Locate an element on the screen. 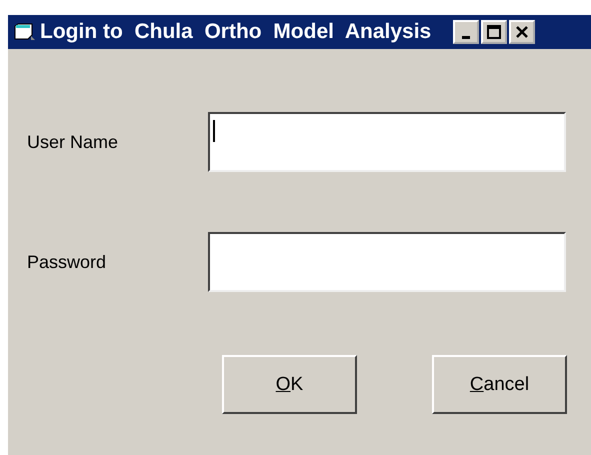 The height and width of the screenshot is (455, 591). maximize-icon is located at coordinates (494, 32).